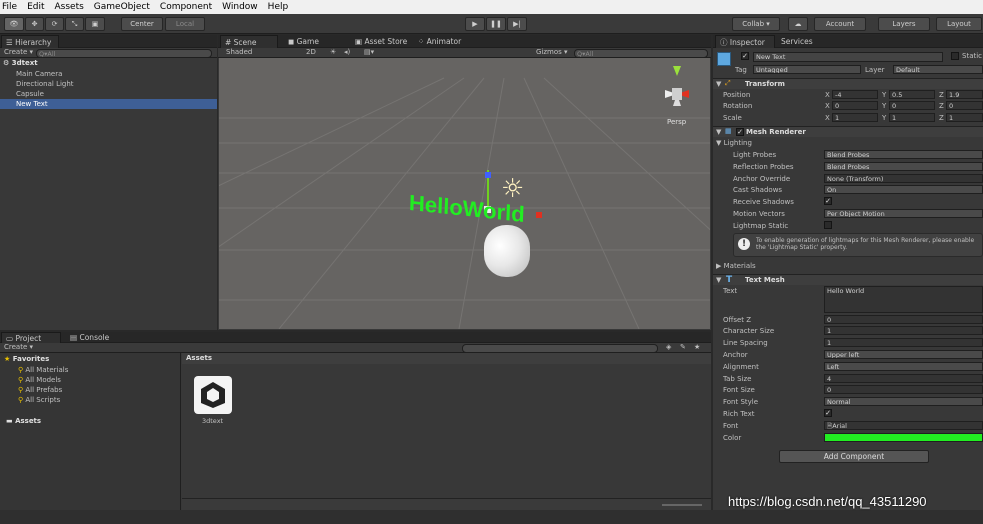 The height and width of the screenshot is (524, 983). I want to click on project-search-input, so click(560, 348).